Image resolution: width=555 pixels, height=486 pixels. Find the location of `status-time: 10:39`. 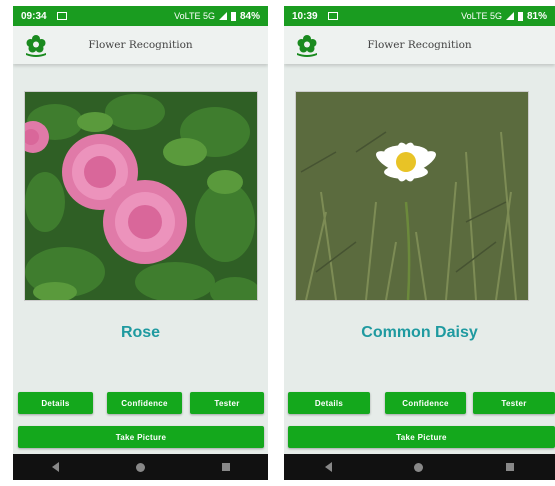

status-time: 10:39 is located at coordinates (305, 16).